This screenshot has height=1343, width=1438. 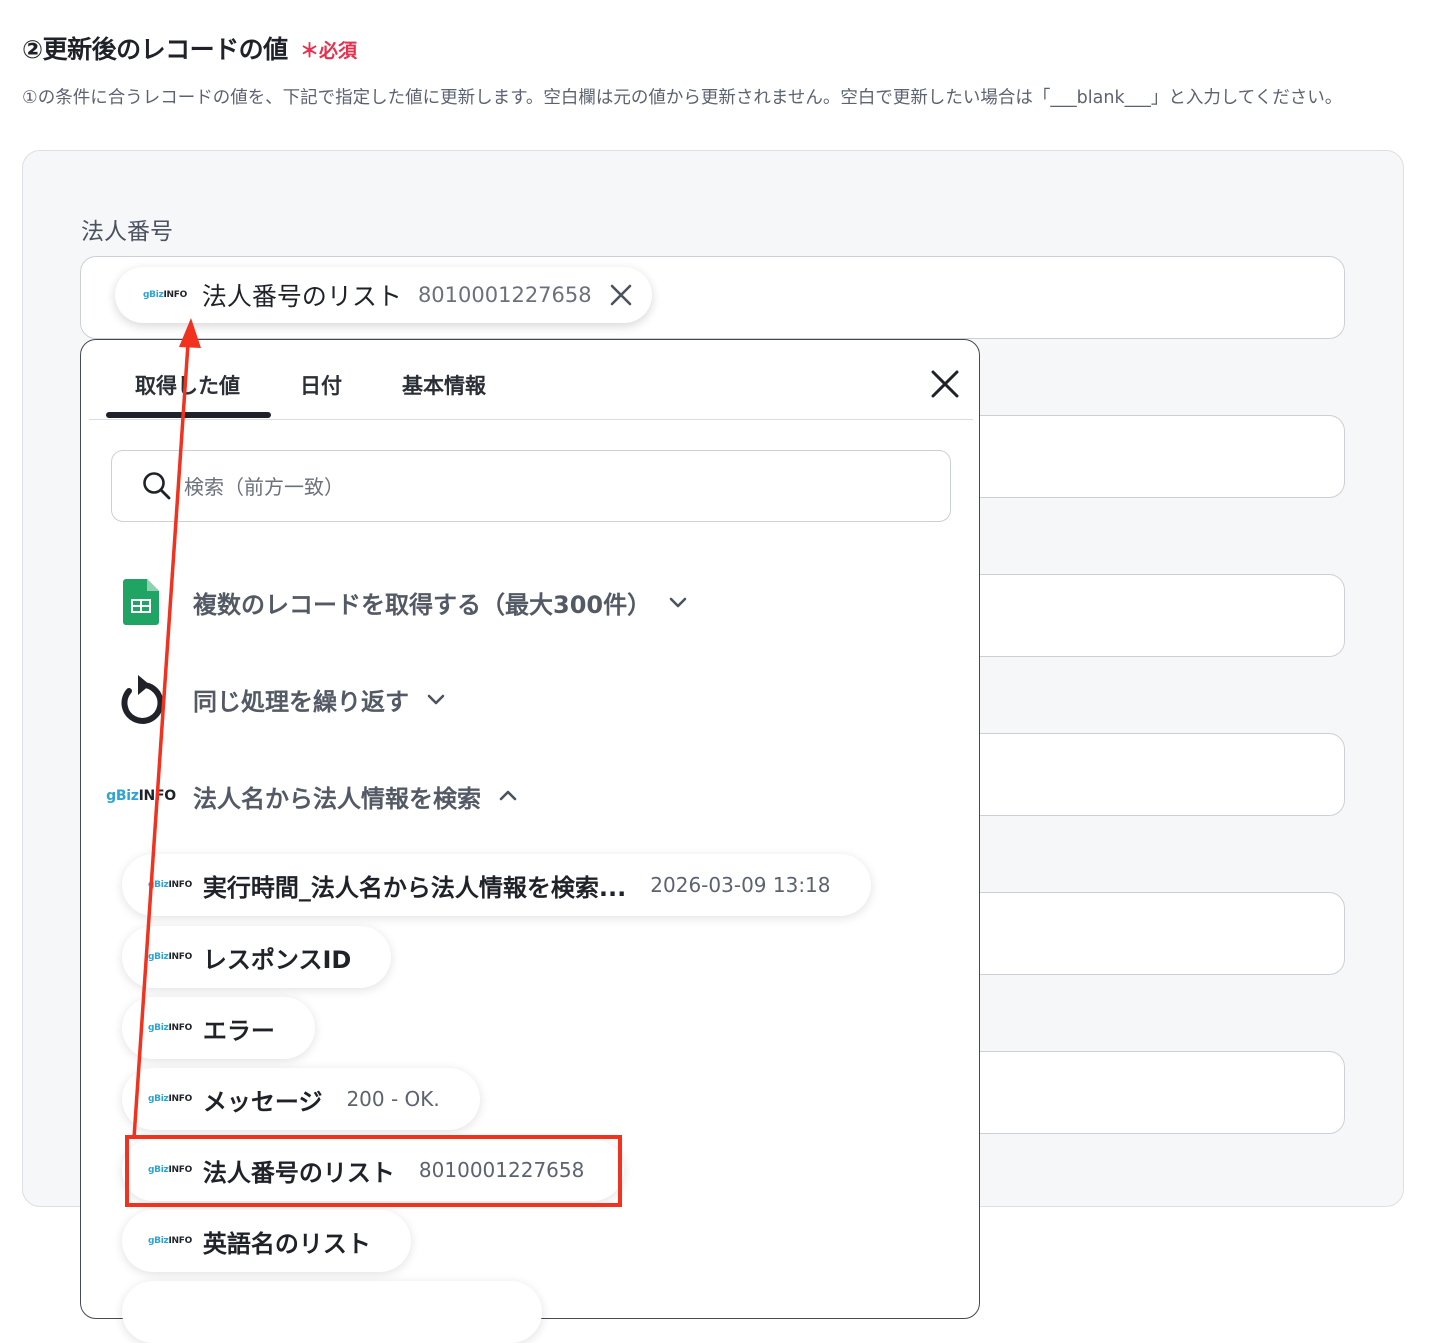 I want to click on annotation-highlight-box, so click(x=373, y=1171).